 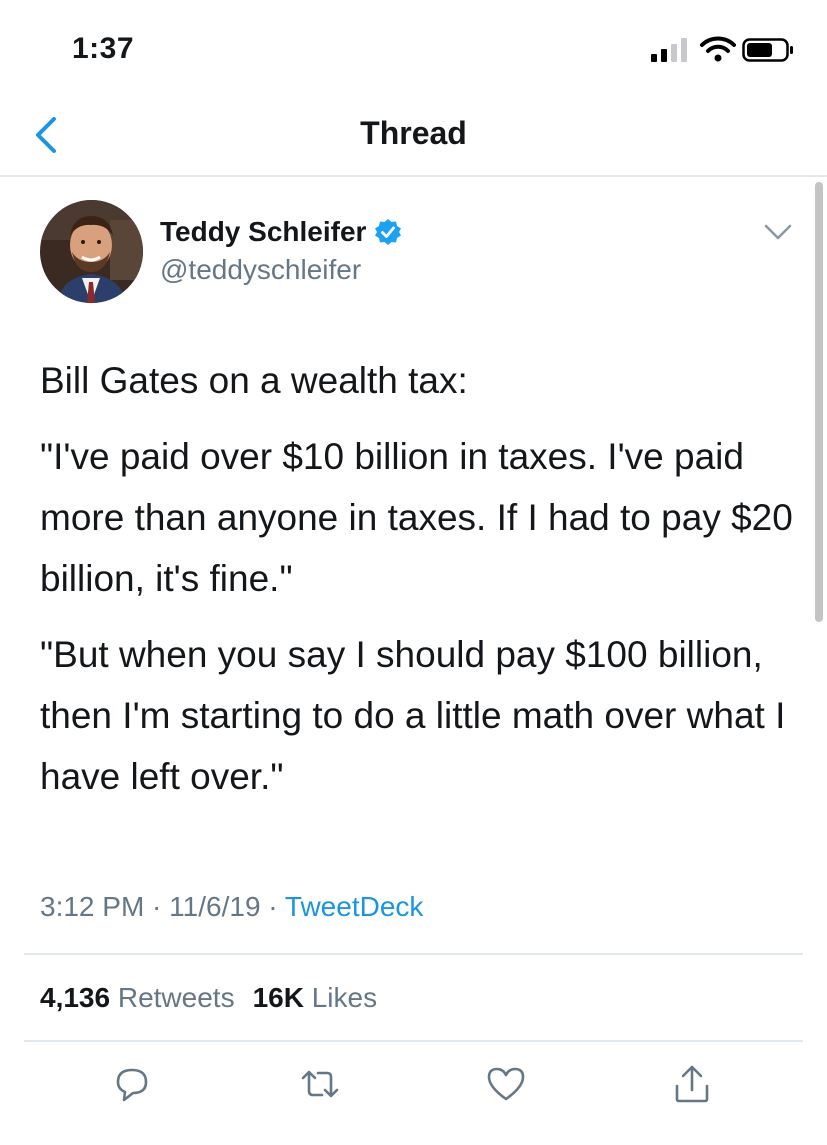 I want to click on tweet-source-link: TweetDeck, so click(x=354, y=906).